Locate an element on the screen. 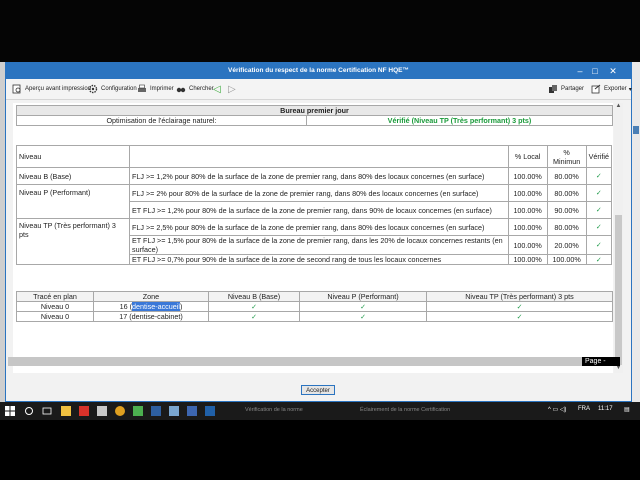  forward-arrow-icon: ▷ is located at coordinates (232, 89).